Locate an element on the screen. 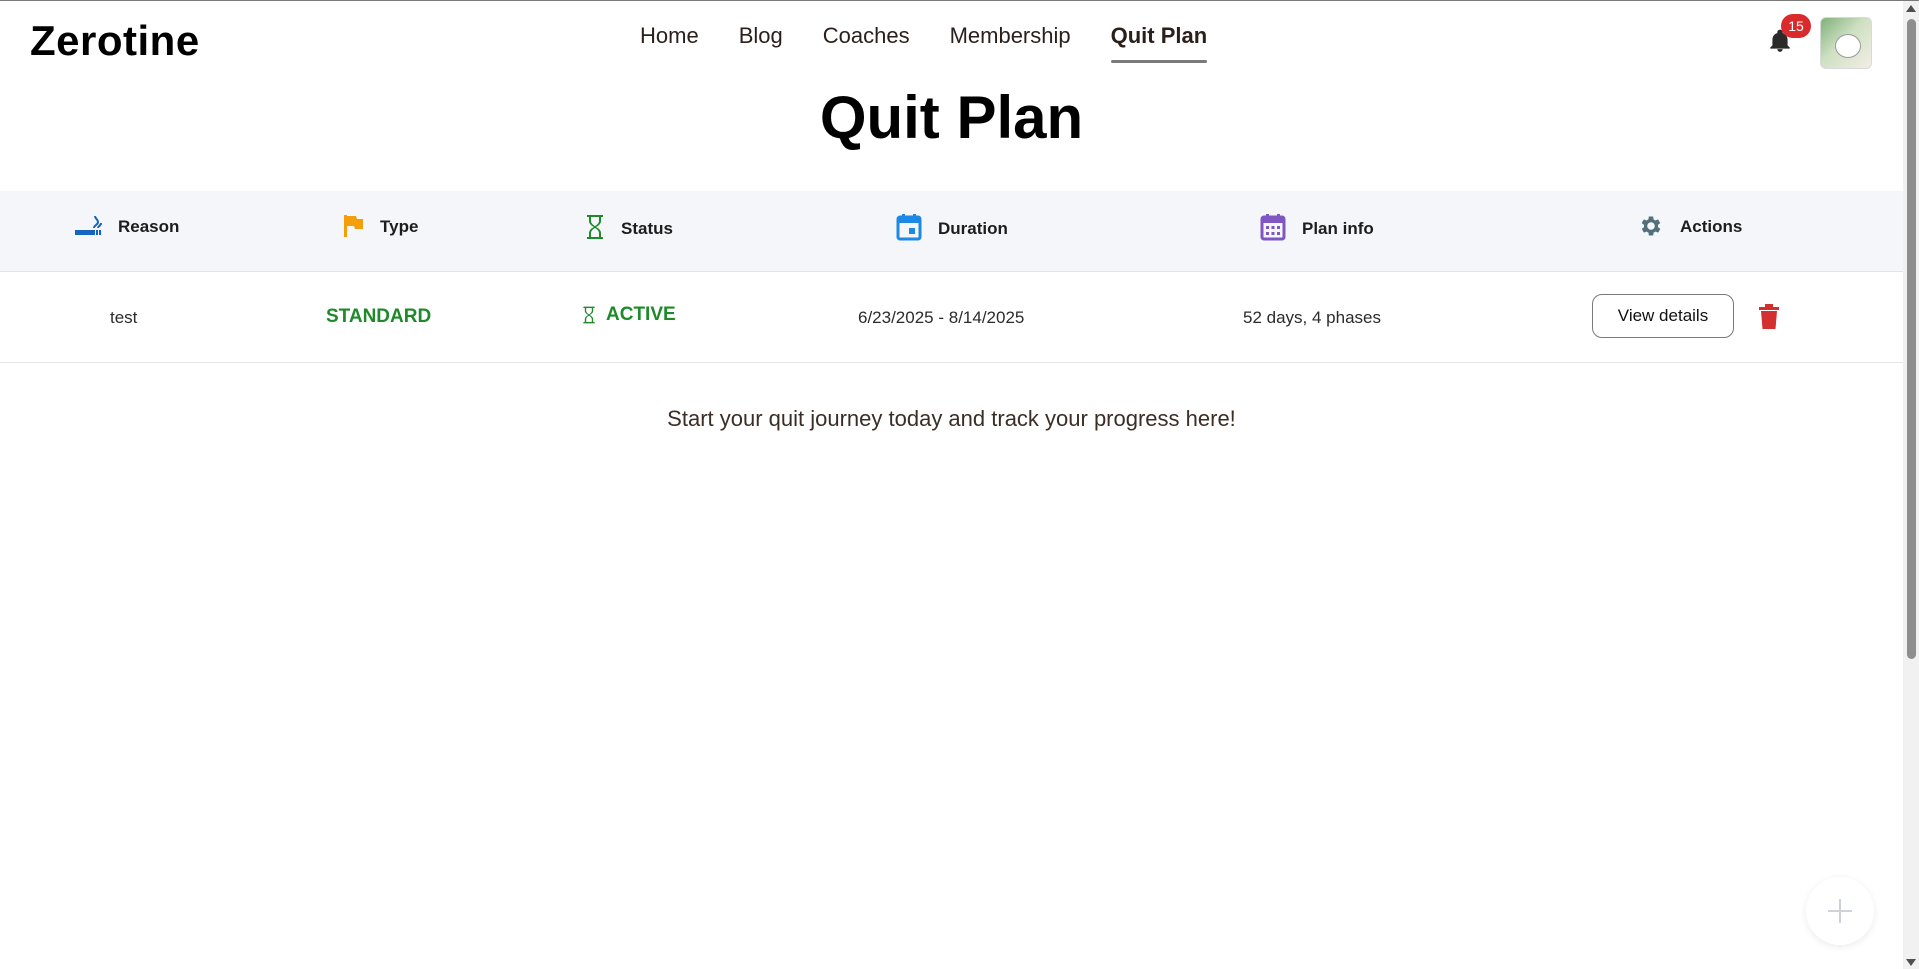 The height and width of the screenshot is (969, 1919). gear-icon is located at coordinates (1651, 226).